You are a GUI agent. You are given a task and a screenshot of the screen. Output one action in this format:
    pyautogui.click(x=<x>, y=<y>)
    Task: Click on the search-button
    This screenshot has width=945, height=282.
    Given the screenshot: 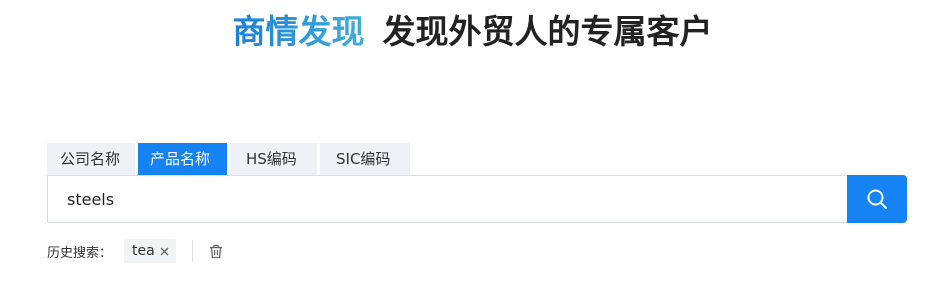 What is the action you would take?
    pyautogui.click(x=877, y=199)
    